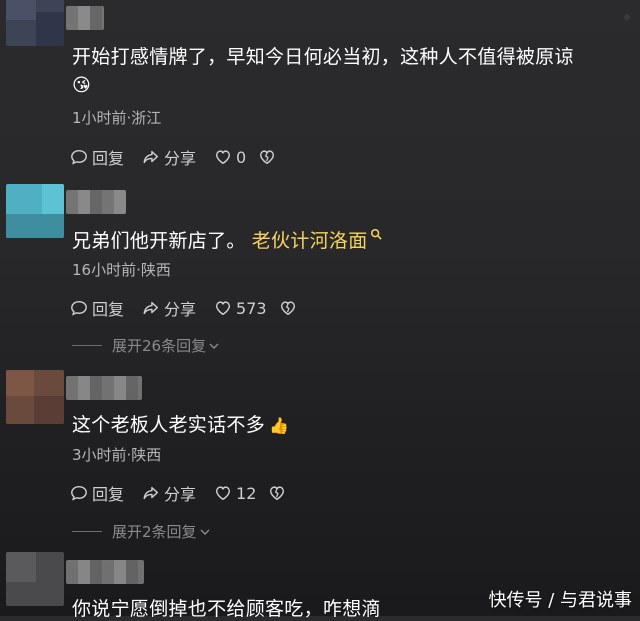 The width and height of the screenshot is (640, 621). Describe the element at coordinates (235, 493) in the screenshot. I see `like-button: 12` at that location.